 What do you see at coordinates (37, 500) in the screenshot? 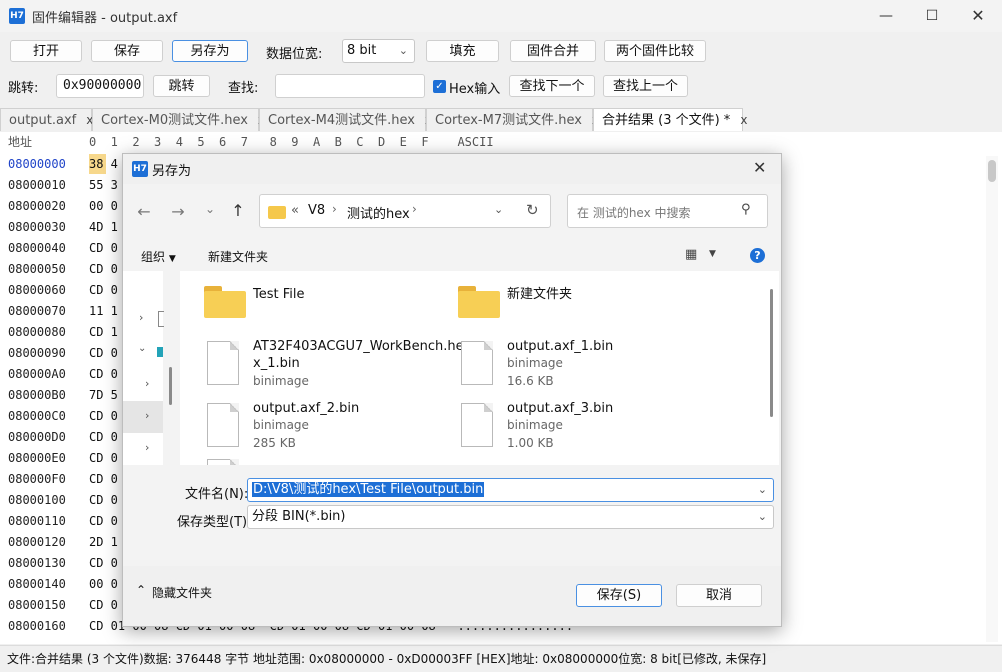
I see `hex-row-address: 08000100` at bounding box center [37, 500].